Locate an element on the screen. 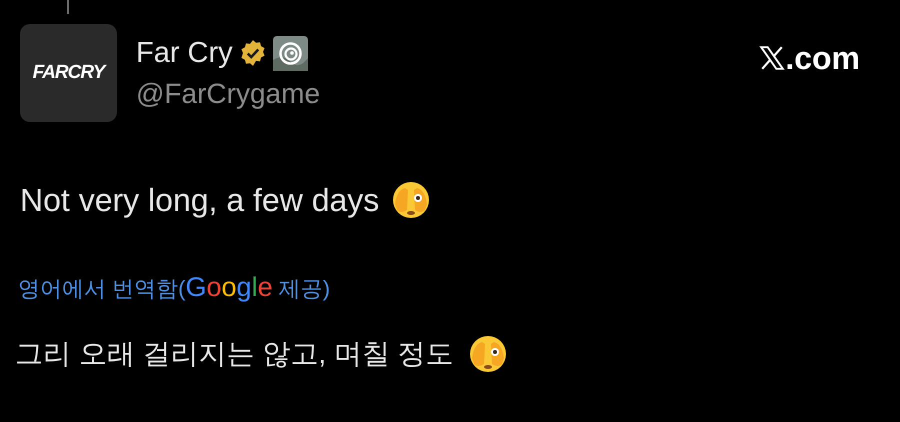  account-name: Far Cry is located at coordinates (184, 53).